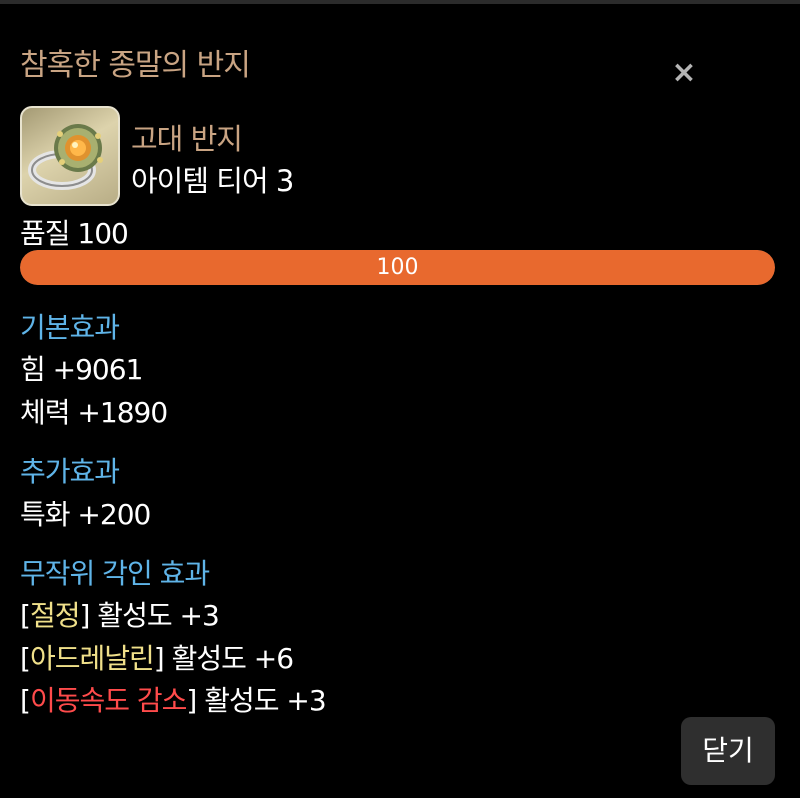  I want to click on basic-effects-header: 기본효과, so click(70, 327).